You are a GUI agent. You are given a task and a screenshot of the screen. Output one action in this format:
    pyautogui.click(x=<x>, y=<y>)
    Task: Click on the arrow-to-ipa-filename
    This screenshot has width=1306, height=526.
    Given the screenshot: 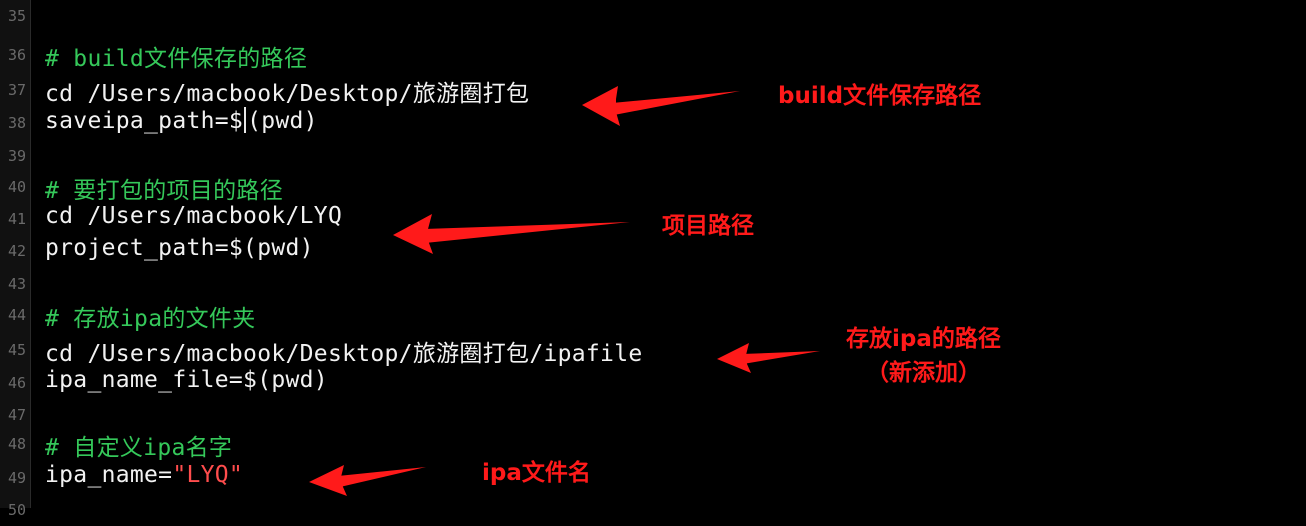 What is the action you would take?
    pyautogui.click(x=367, y=480)
    